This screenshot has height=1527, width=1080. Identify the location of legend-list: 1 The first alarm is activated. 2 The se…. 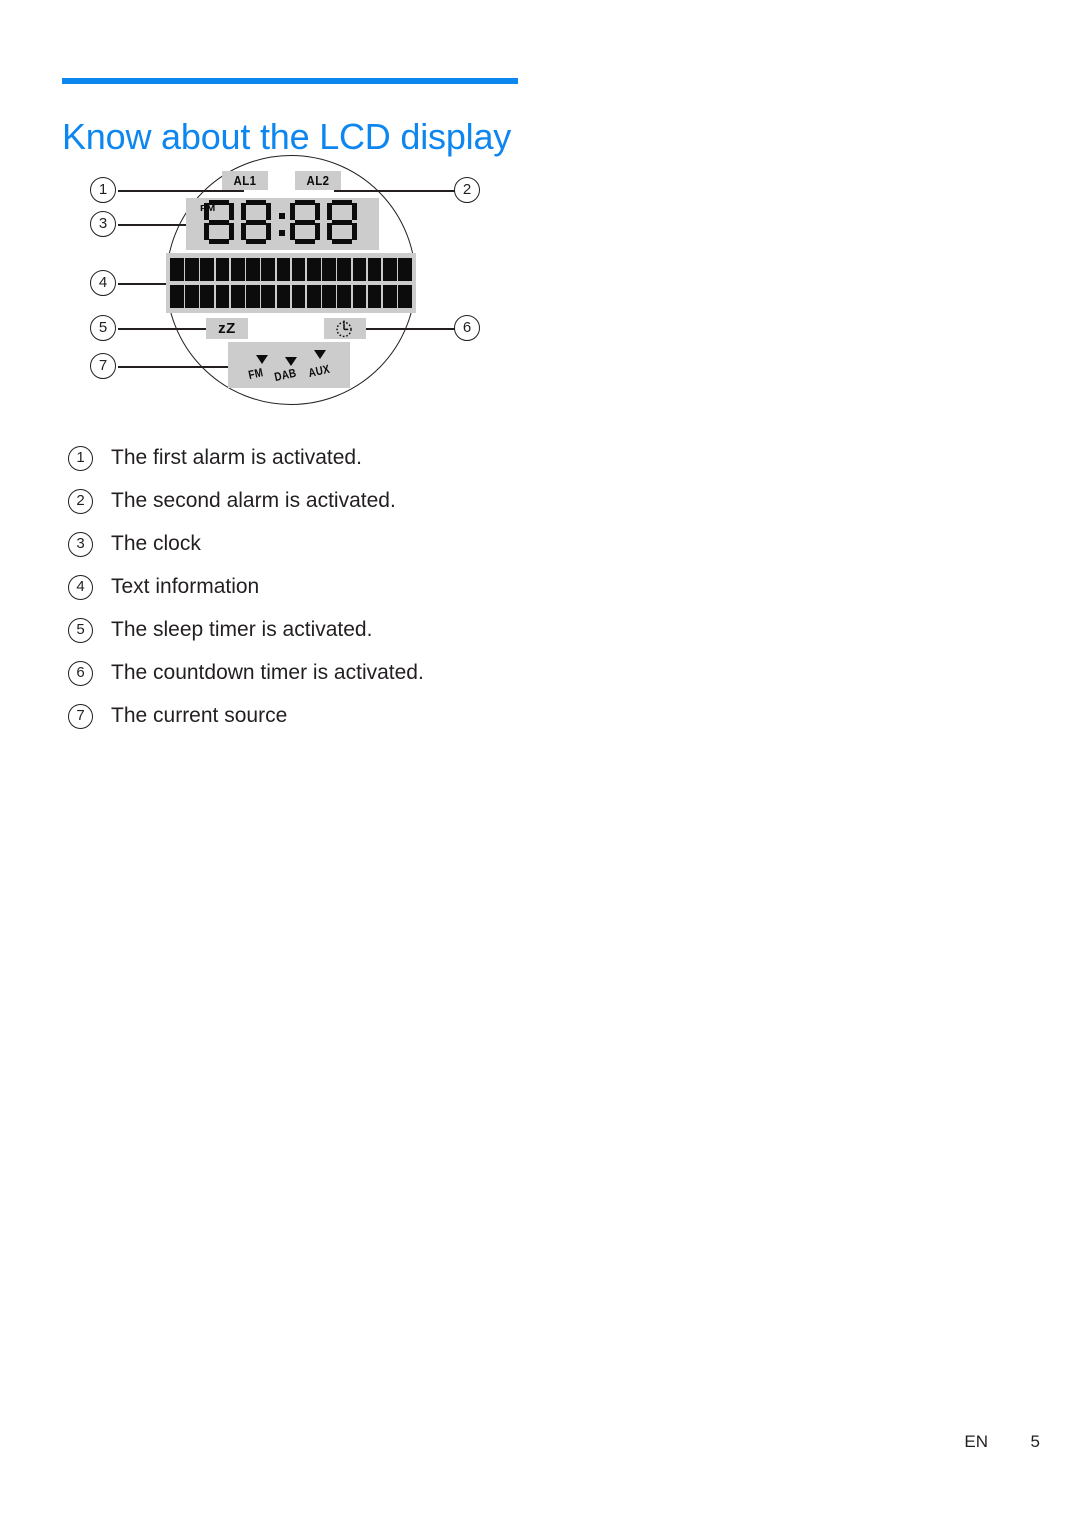
(378, 594).